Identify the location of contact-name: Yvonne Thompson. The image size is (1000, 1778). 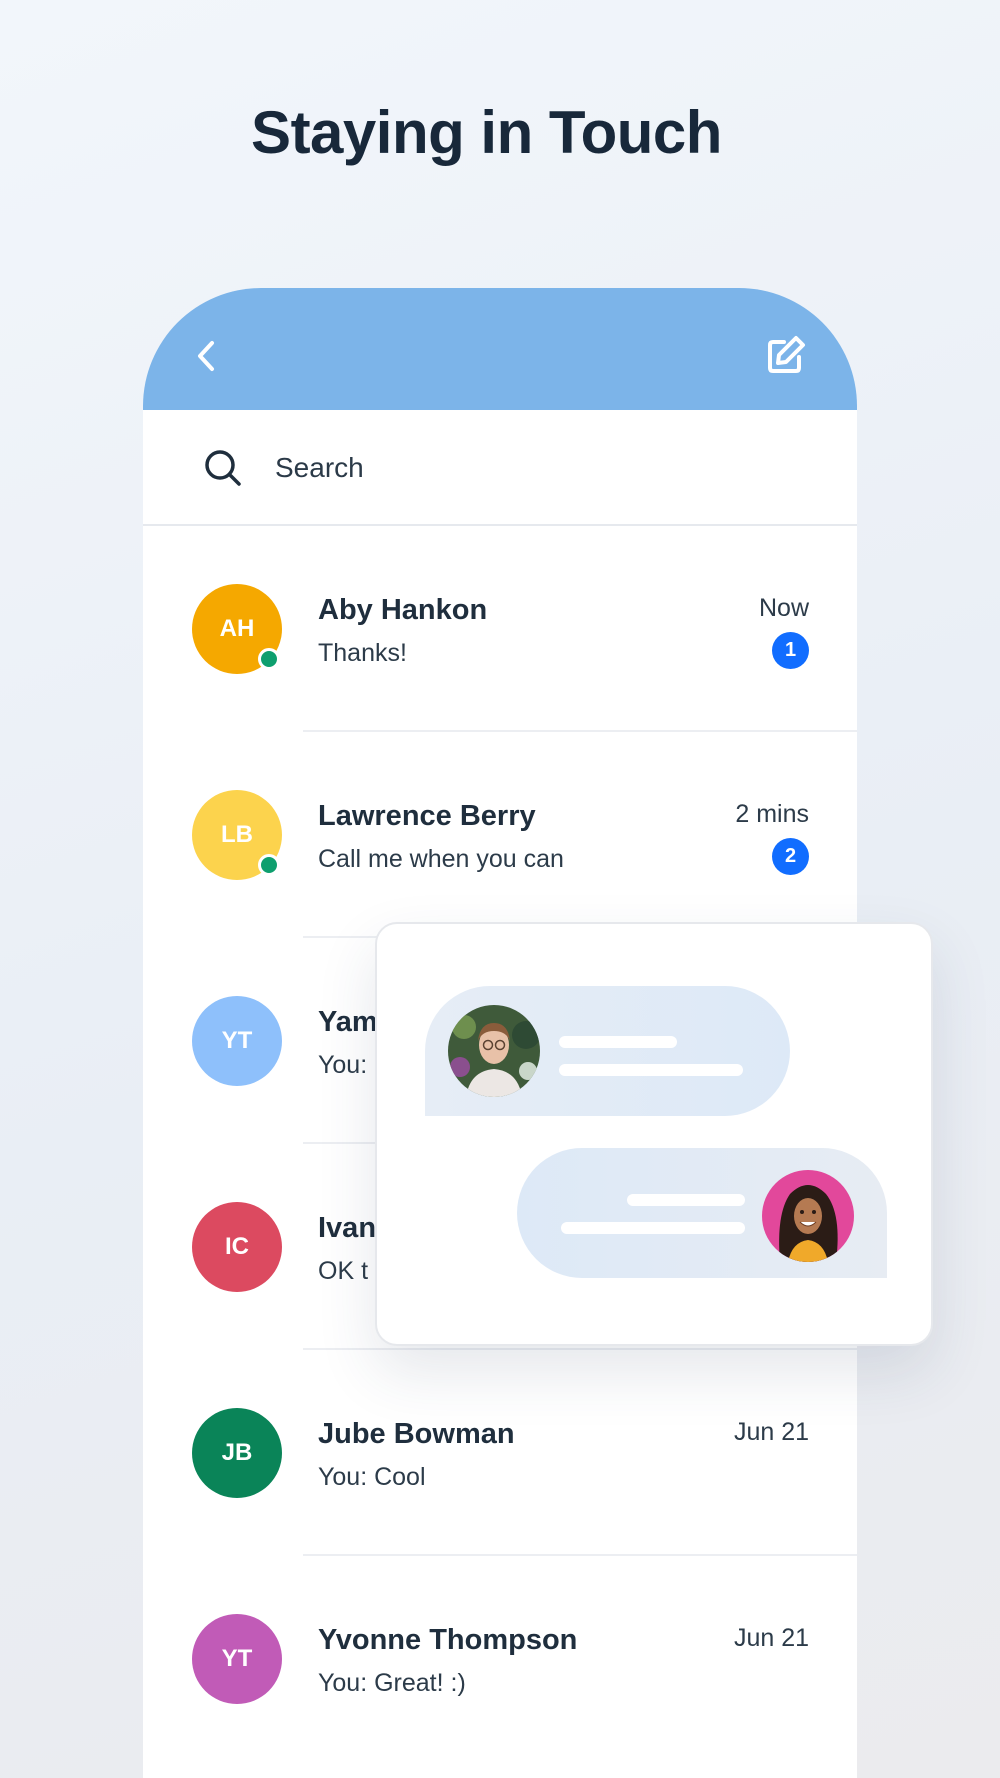
(448, 1640).